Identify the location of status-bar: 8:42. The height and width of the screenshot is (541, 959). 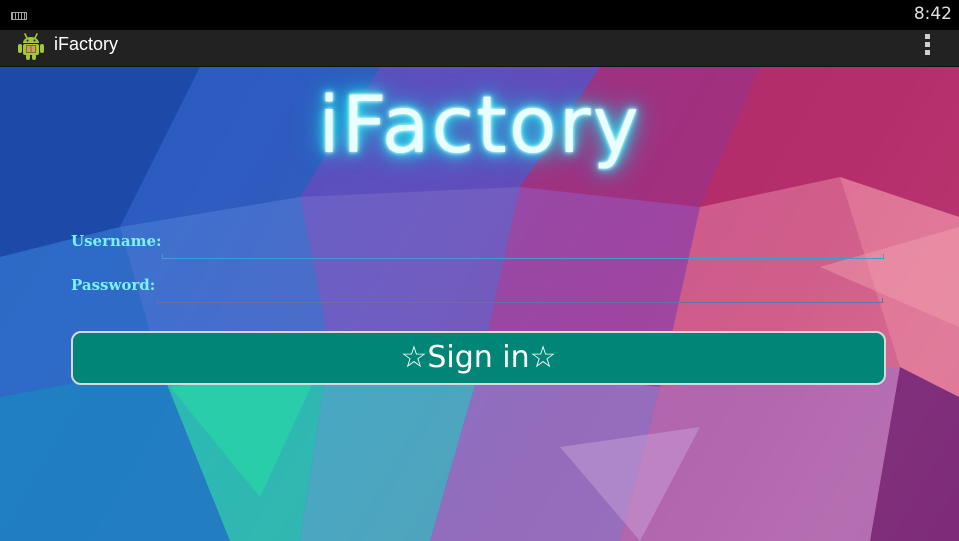
(479, 15).